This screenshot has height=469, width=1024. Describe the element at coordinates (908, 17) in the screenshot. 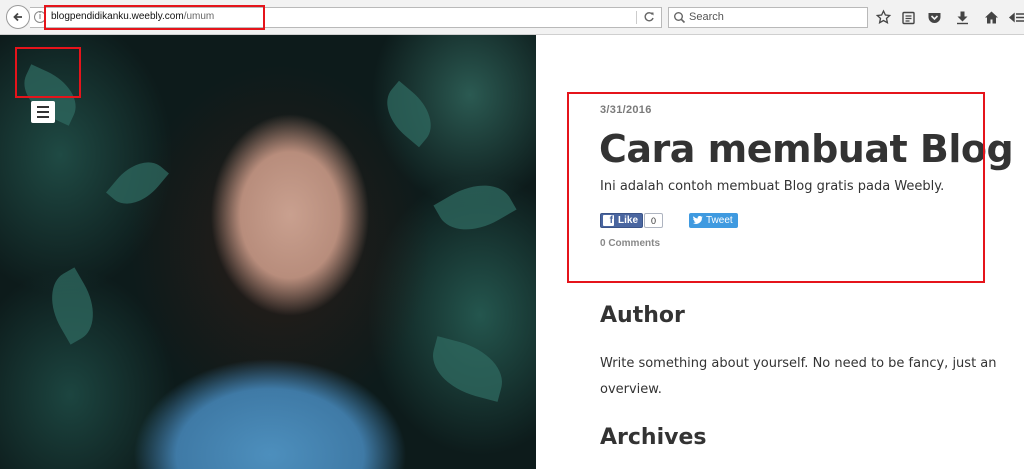

I see `reading-list-icon` at that location.